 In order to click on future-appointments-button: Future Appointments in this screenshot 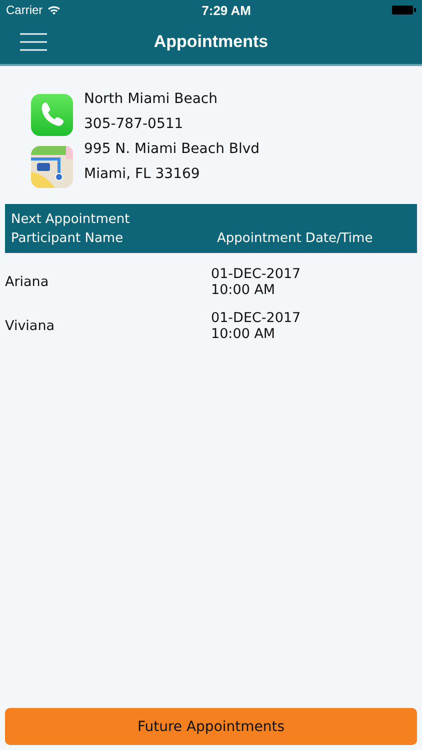, I will do `click(211, 726)`.